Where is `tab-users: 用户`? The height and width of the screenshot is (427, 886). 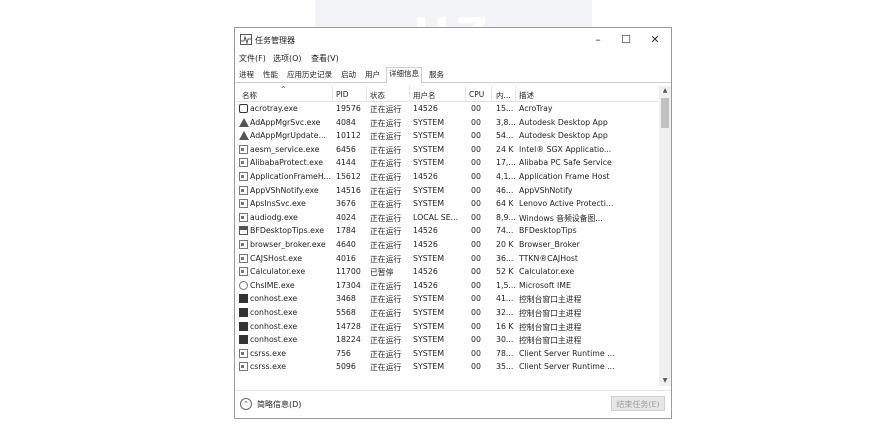 tab-users: 用户 is located at coordinates (372, 75).